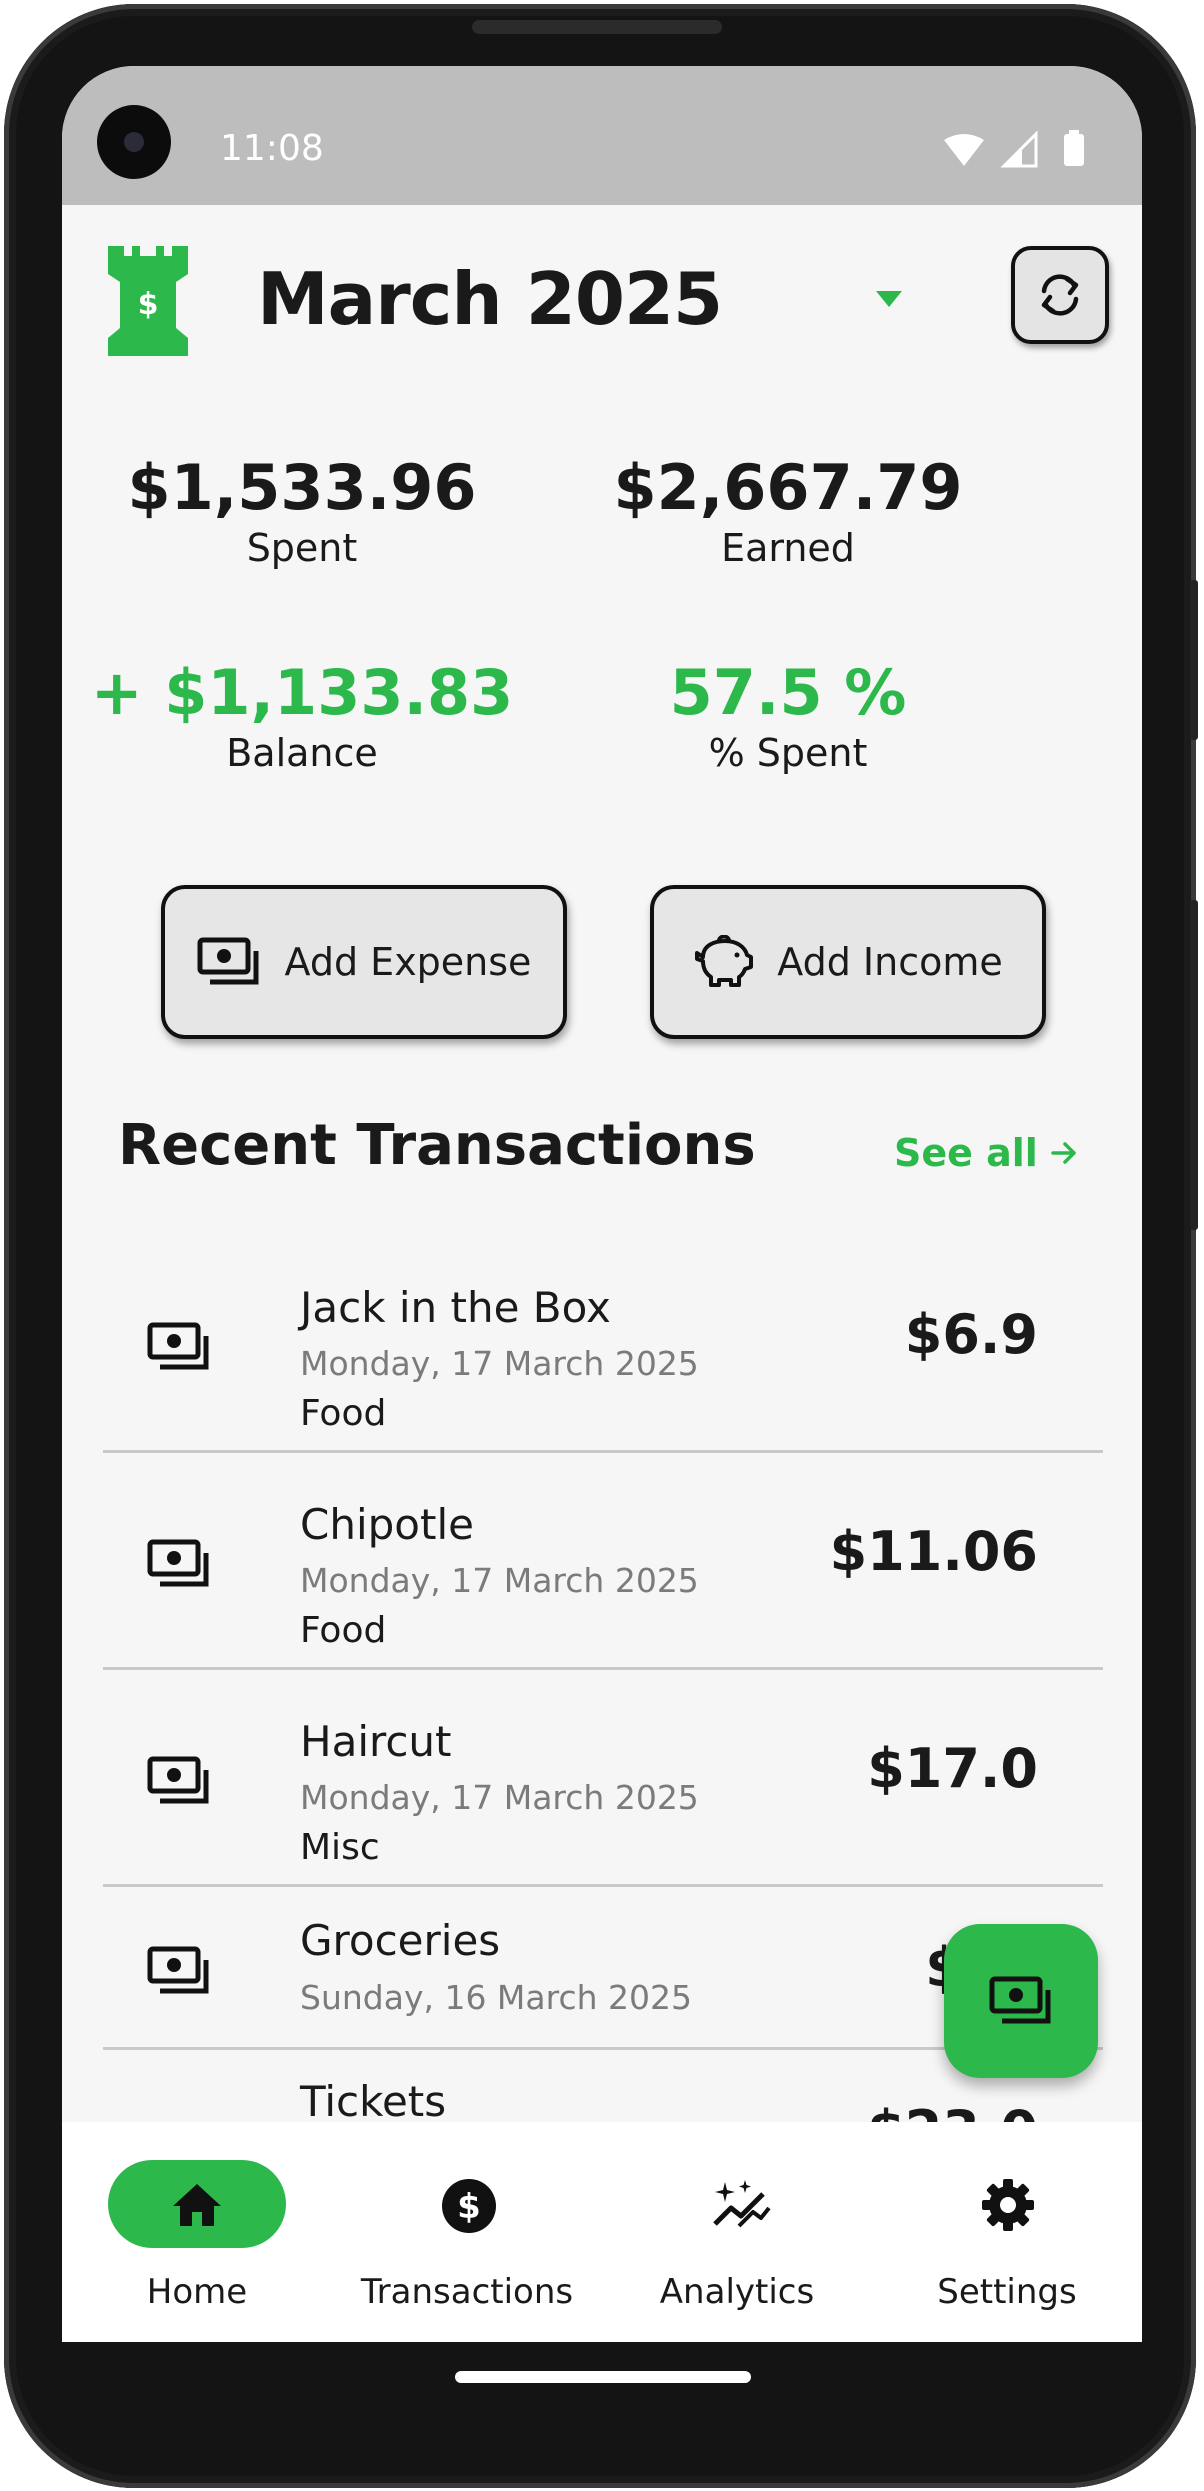  I want to click on add-income-button: Add Income, so click(848, 962).